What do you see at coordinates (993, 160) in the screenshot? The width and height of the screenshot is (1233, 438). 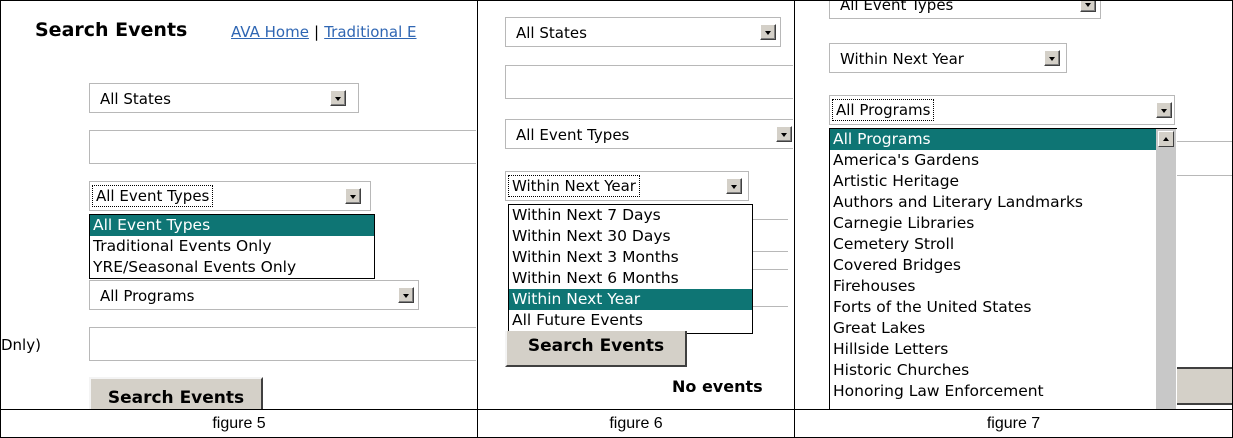 I see `dropdown-option: America's Gardens` at bounding box center [993, 160].